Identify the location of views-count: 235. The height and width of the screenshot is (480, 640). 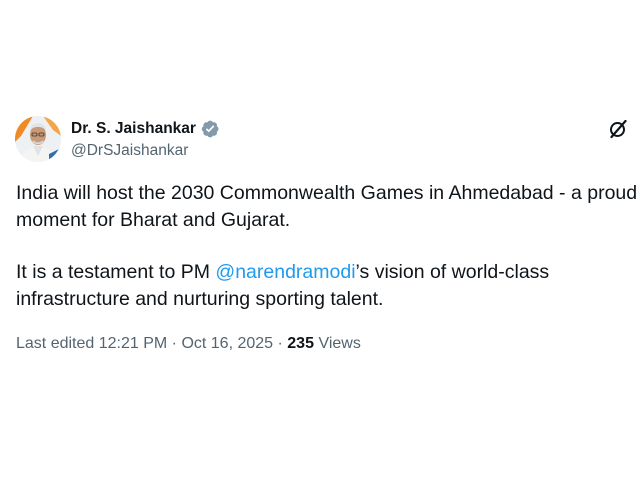
(300, 343).